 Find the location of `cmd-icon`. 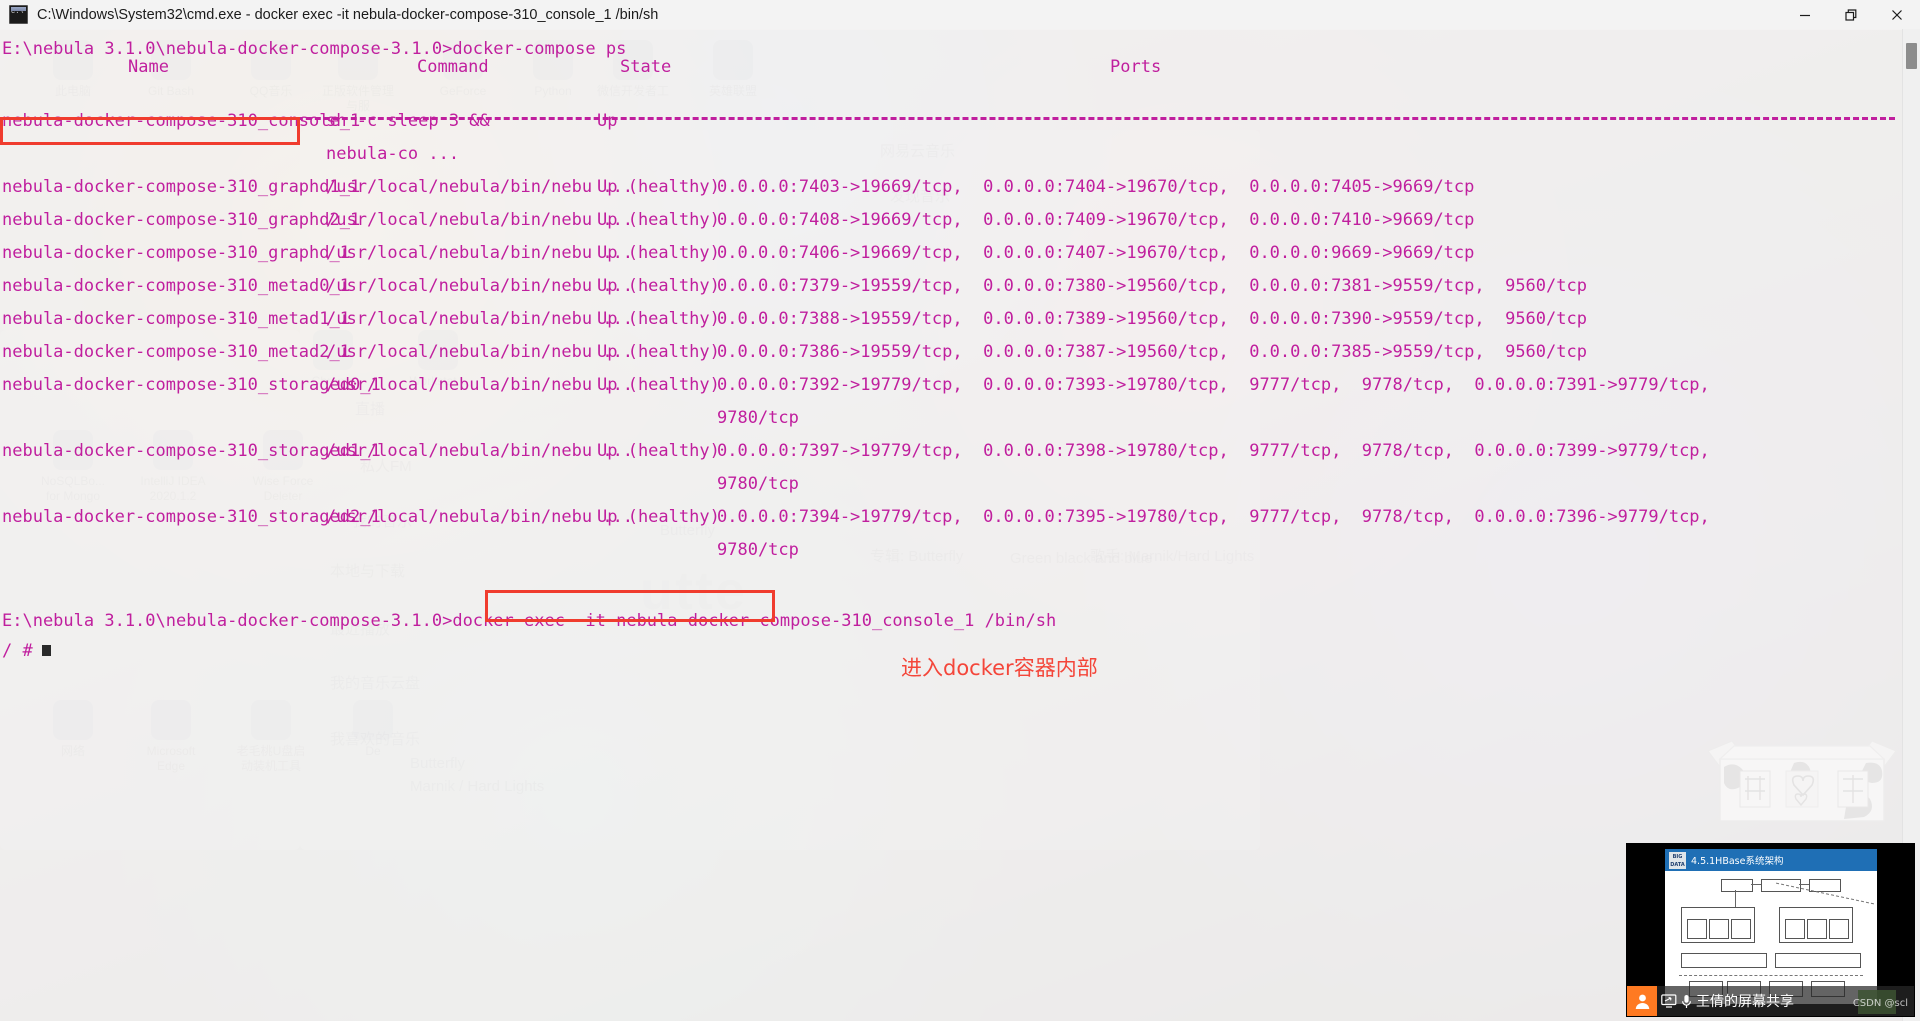

cmd-icon is located at coordinates (18, 14).